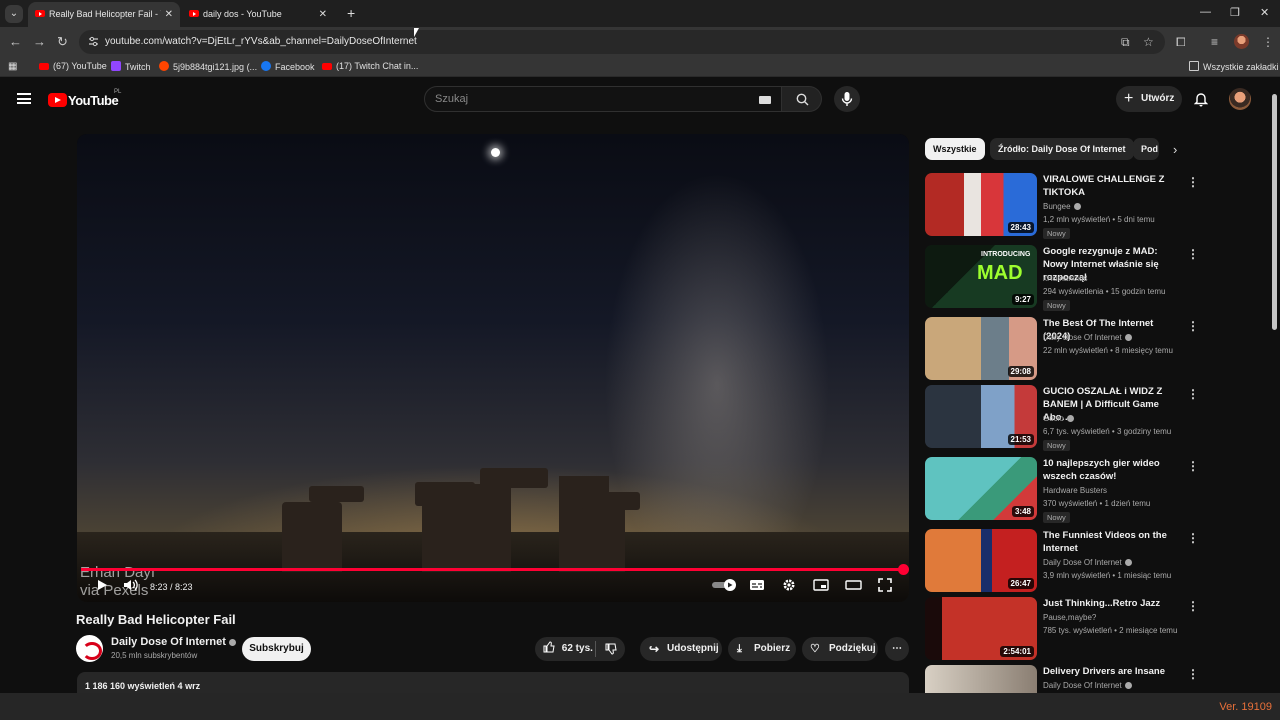  Describe the element at coordinates (981, 628) in the screenshot. I see `video-thumbnail: 2:54:01` at that location.